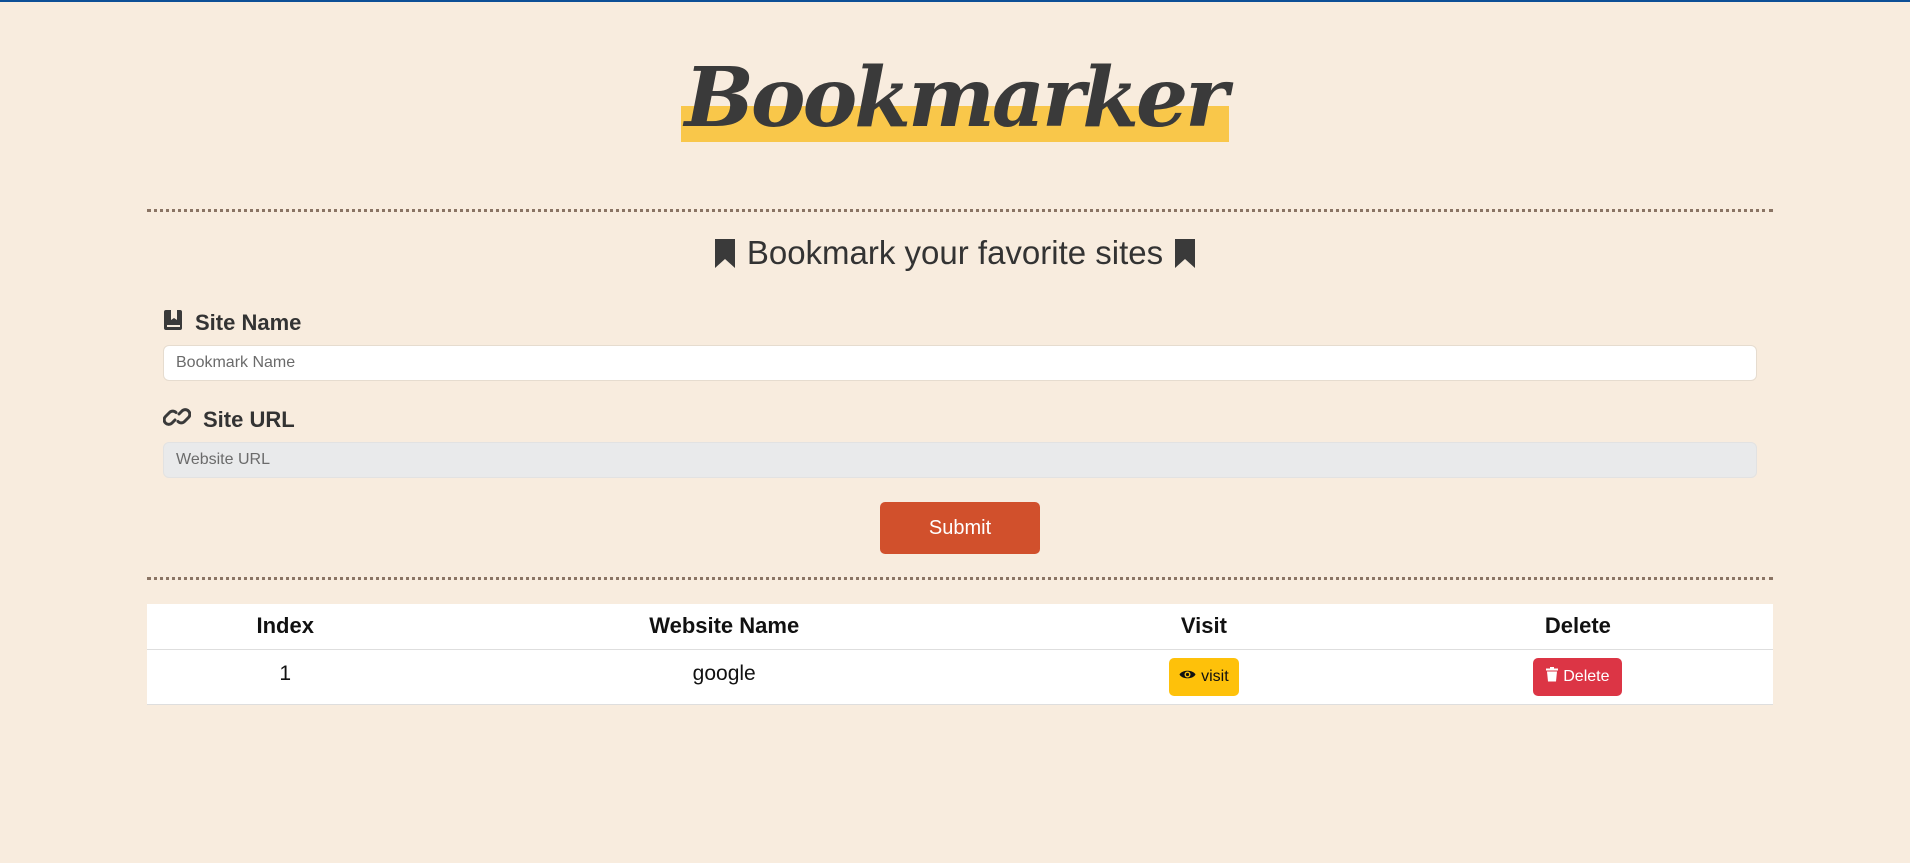 This screenshot has width=1910, height=863. I want to click on link-icon, so click(177, 420).